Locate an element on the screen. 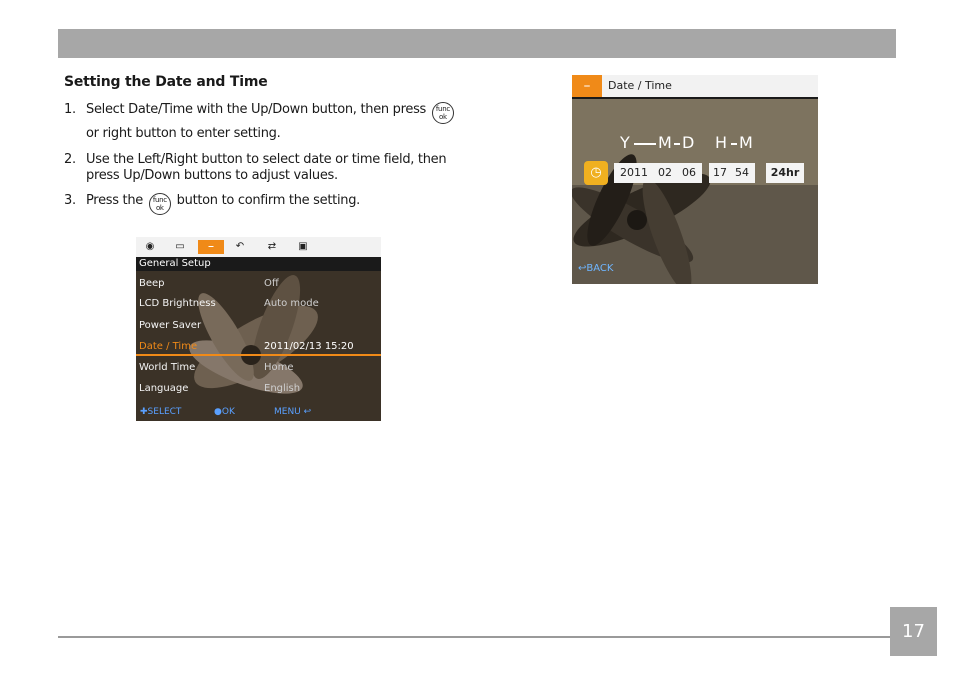  connect-icon: ▣ is located at coordinates (303, 247).